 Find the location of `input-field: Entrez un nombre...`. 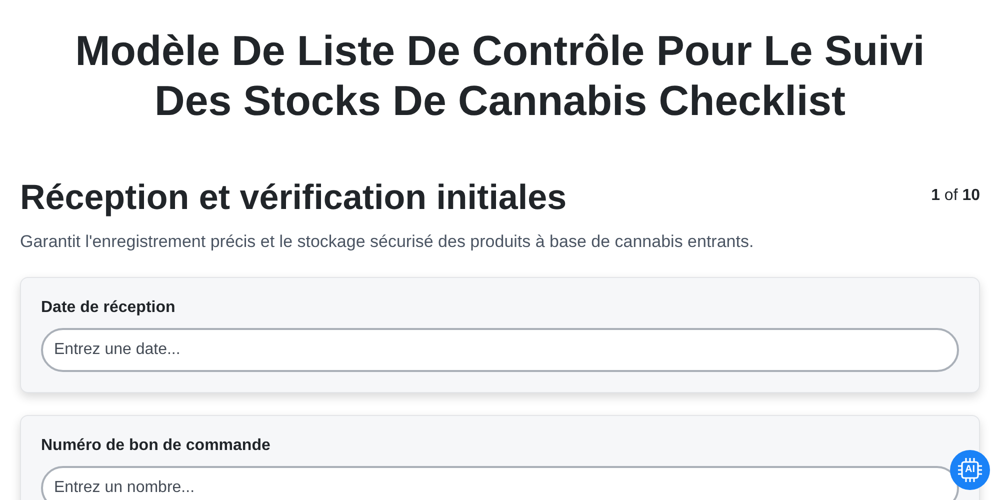

input-field: Entrez un nombre... is located at coordinates (500, 483).